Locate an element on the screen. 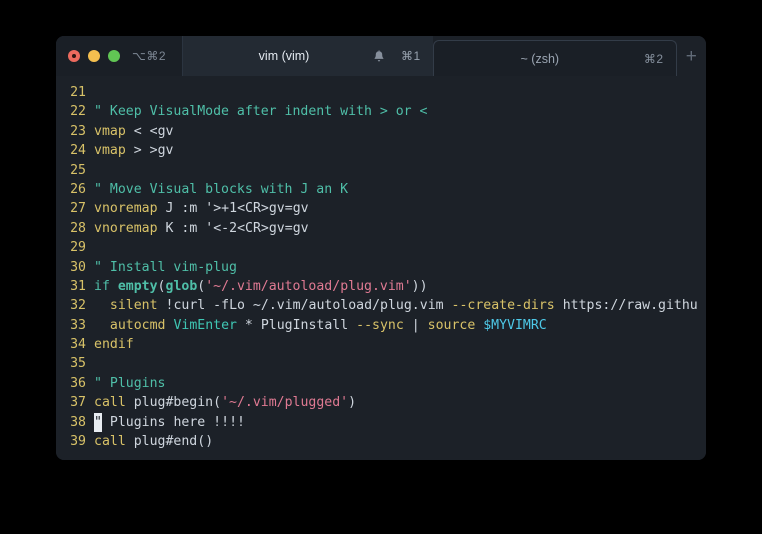 The height and width of the screenshot is (534, 762). new-tab-button: + is located at coordinates (691, 56).